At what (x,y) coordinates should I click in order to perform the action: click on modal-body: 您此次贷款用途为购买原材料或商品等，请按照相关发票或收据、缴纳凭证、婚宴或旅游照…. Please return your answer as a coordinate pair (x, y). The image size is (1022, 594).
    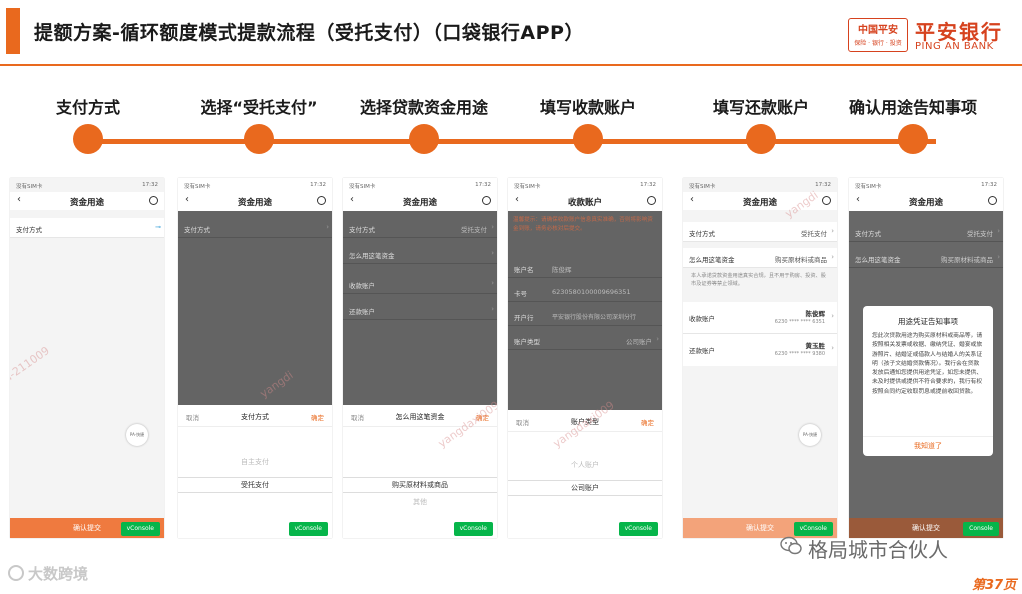
    Looking at the image, I should click on (927, 364).